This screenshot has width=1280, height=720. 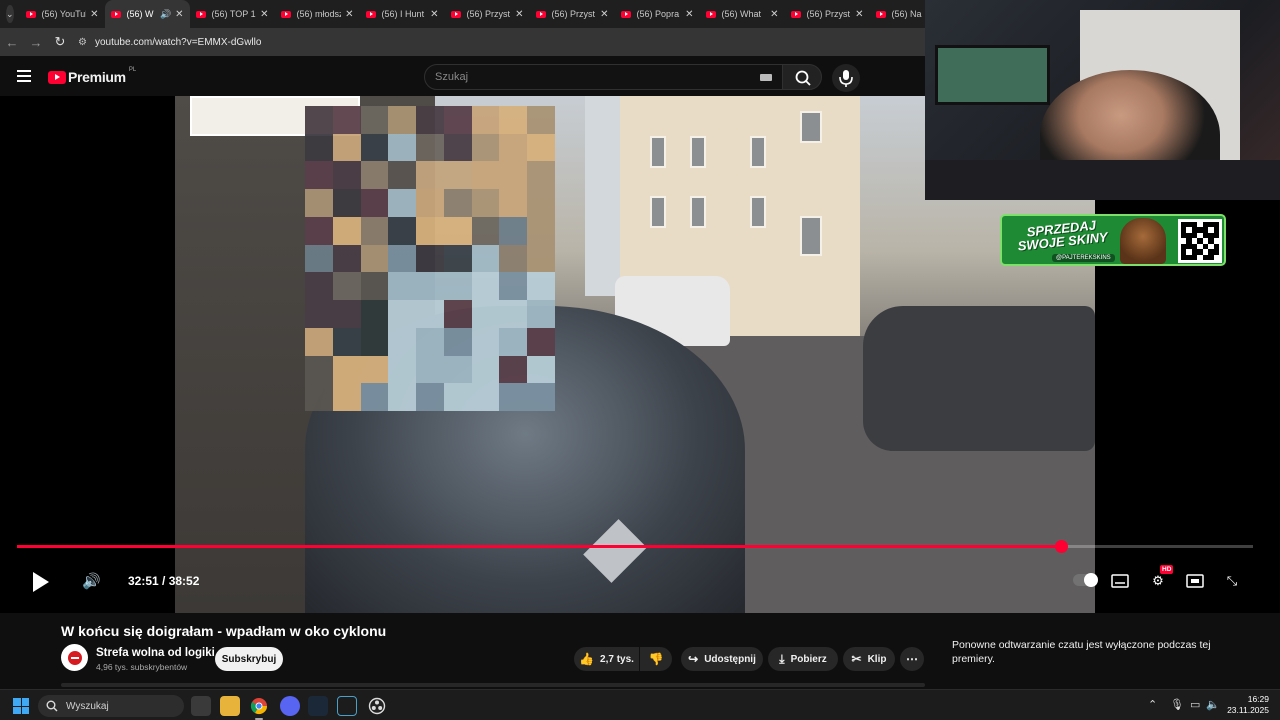 What do you see at coordinates (722, 659) in the screenshot?
I see `share-button: ↪ Udostępnij` at bounding box center [722, 659].